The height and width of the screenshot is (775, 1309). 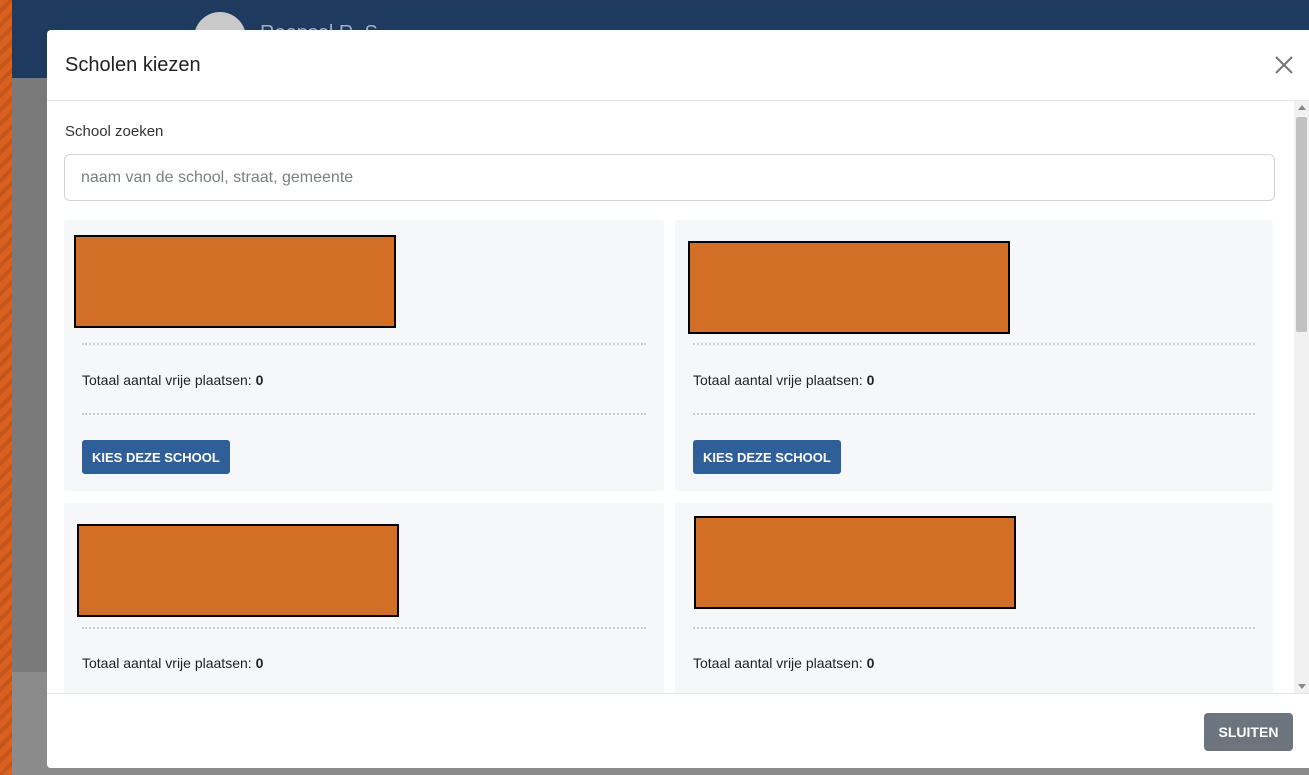 I want to click on close-icon, so click(x=1284, y=65).